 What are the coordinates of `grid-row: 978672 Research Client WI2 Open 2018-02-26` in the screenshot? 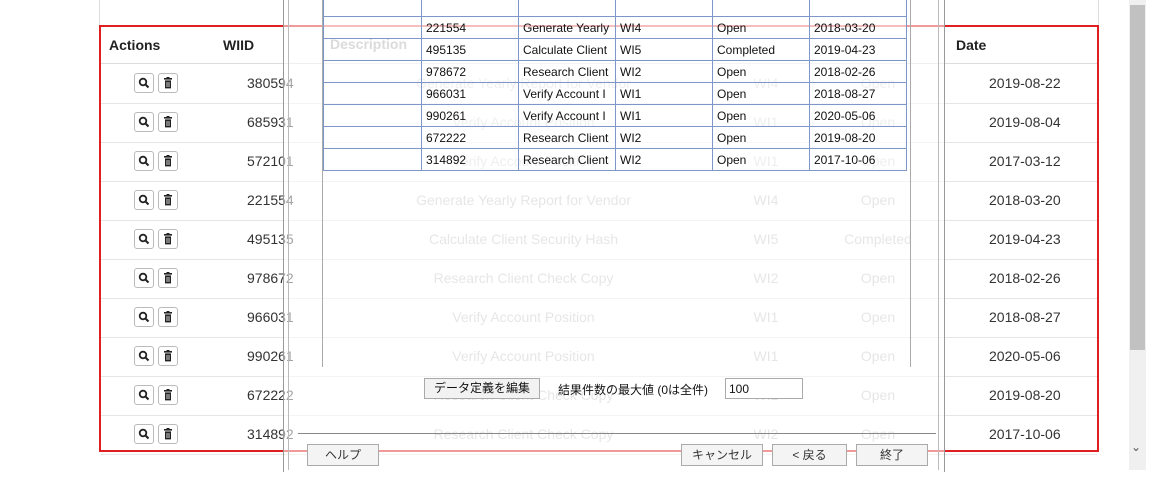 It's located at (615, 71).